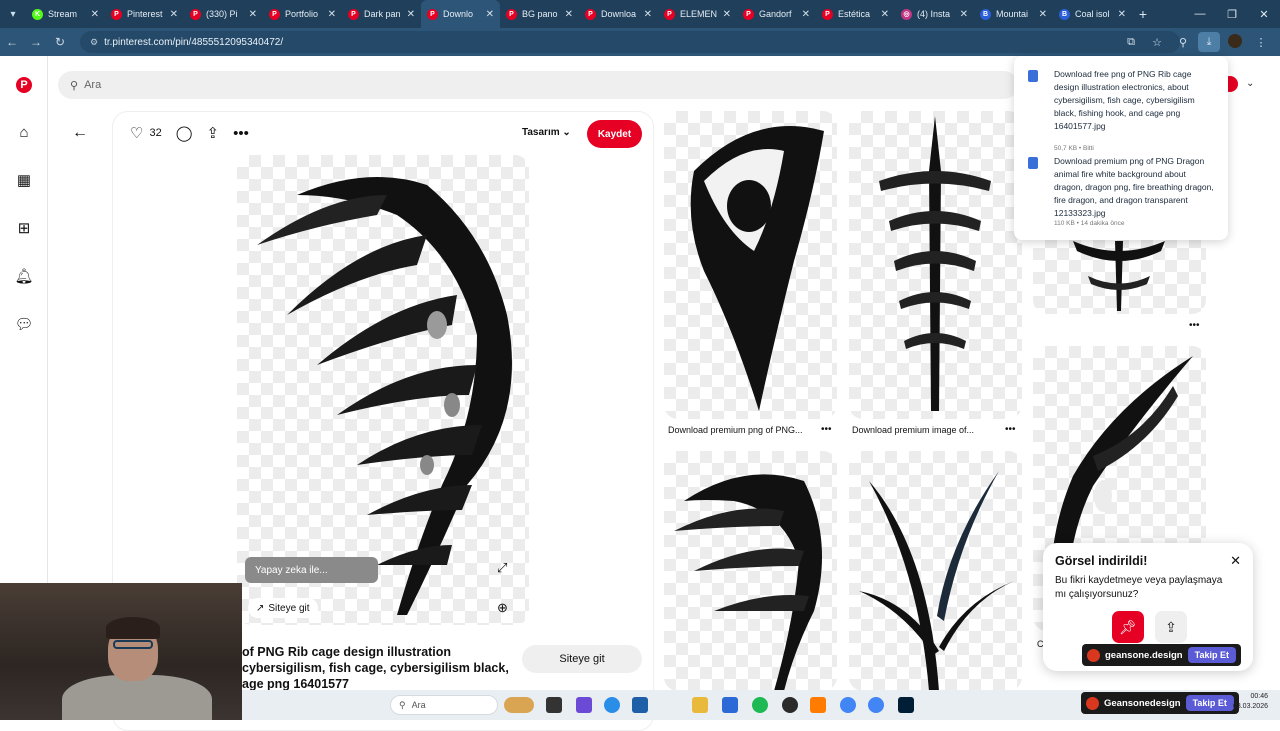 The width and height of the screenshot is (1280, 731). What do you see at coordinates (144, 14) in the screenshot?
I see `browser-tab: P Pinterest ✕` at bounding box center [144, 14].